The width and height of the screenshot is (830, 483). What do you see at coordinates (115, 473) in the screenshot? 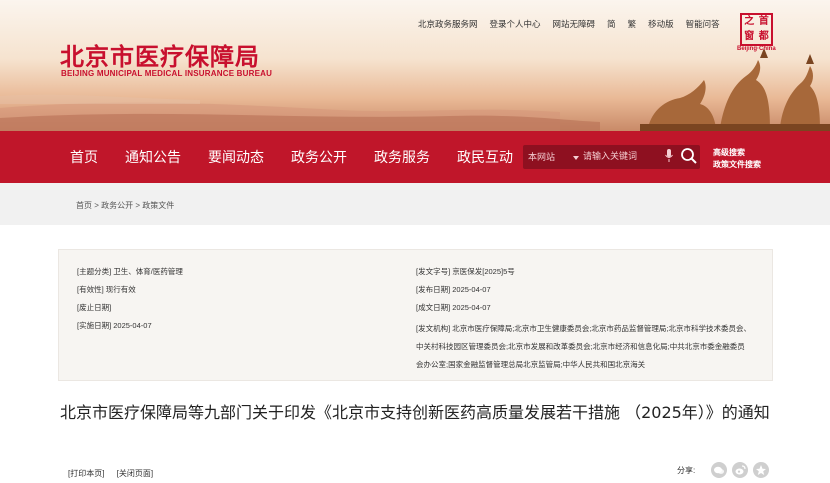
I see `page-tools: [打印本页] [关闭页面]` at bounding box center [115, 473].